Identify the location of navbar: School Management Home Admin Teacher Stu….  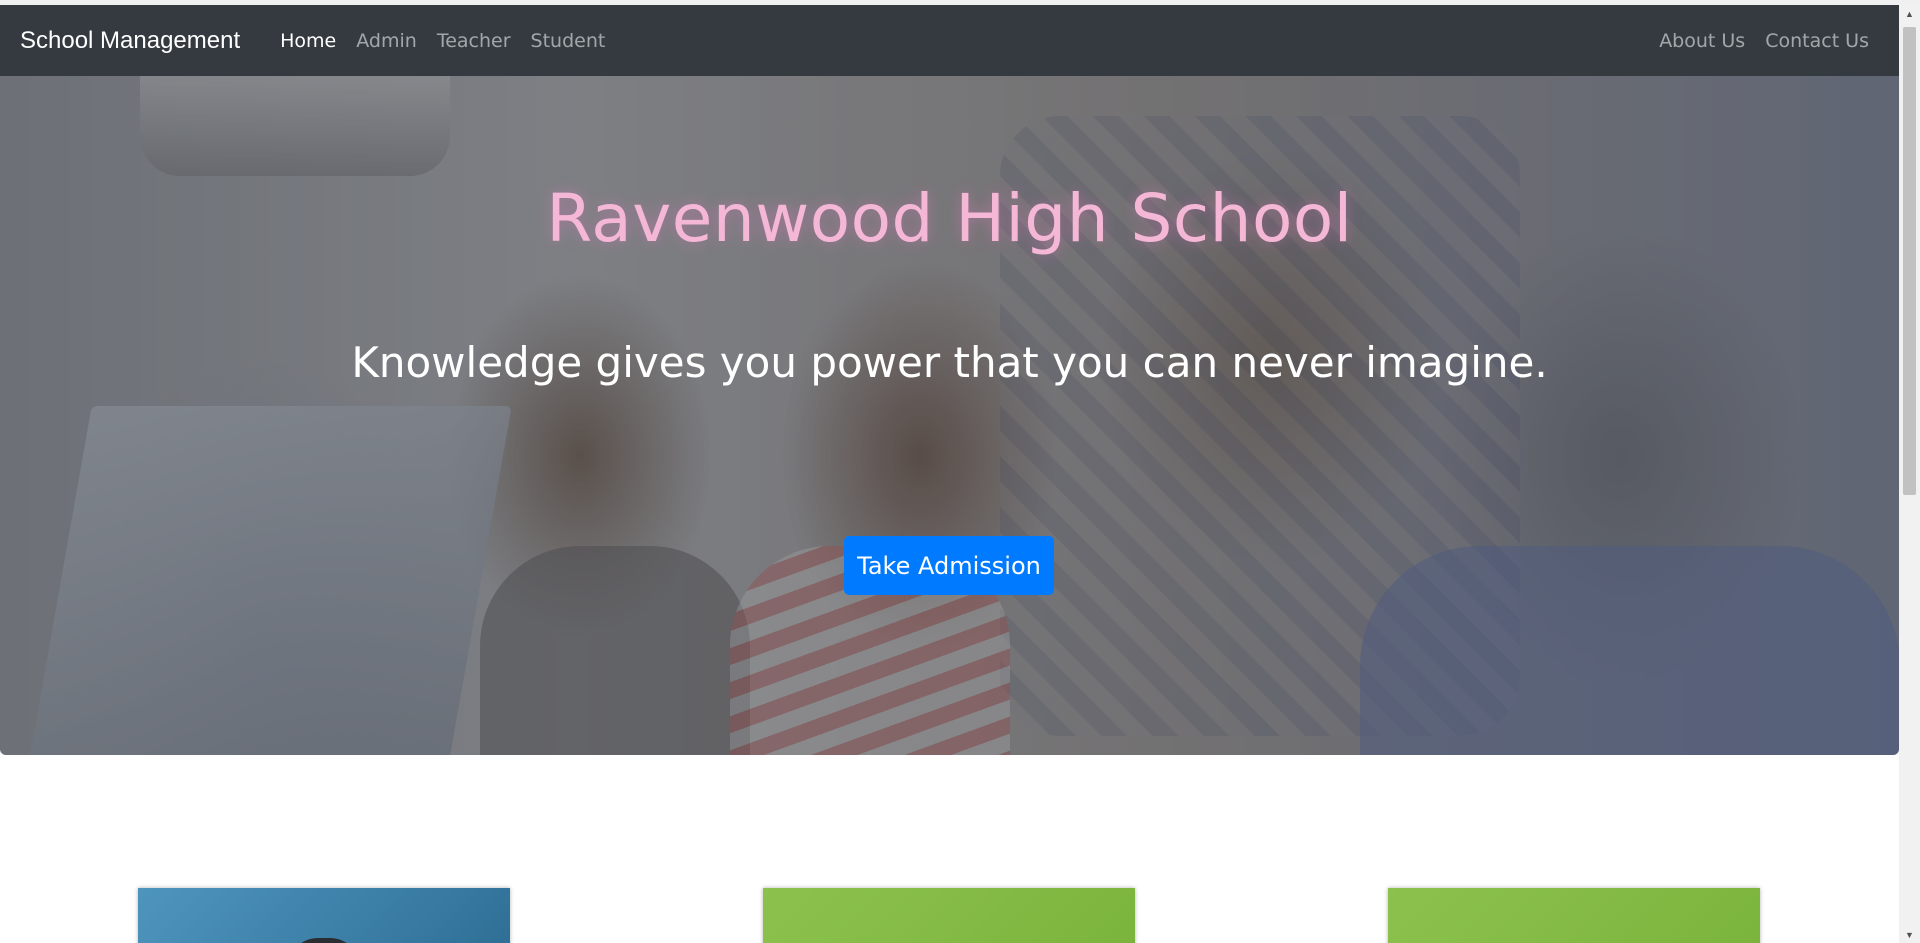
(949, 40).